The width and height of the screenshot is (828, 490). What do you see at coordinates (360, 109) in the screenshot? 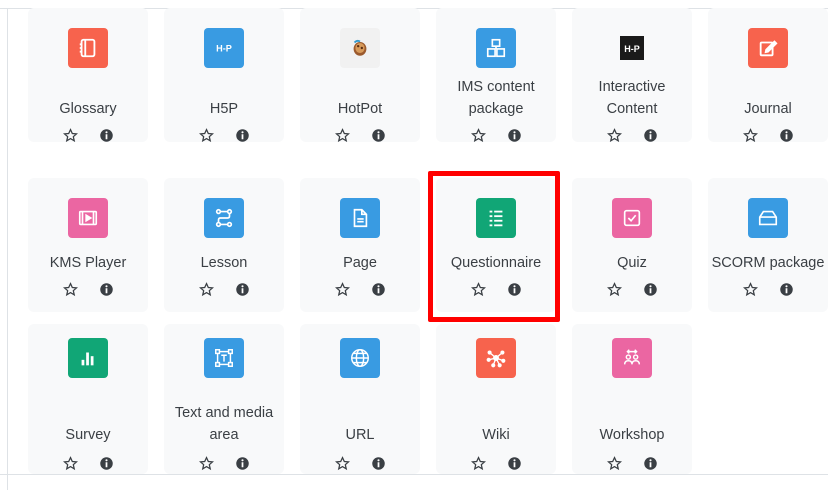
I see `activity-name: HotPot` at bounding box center [360, 109].